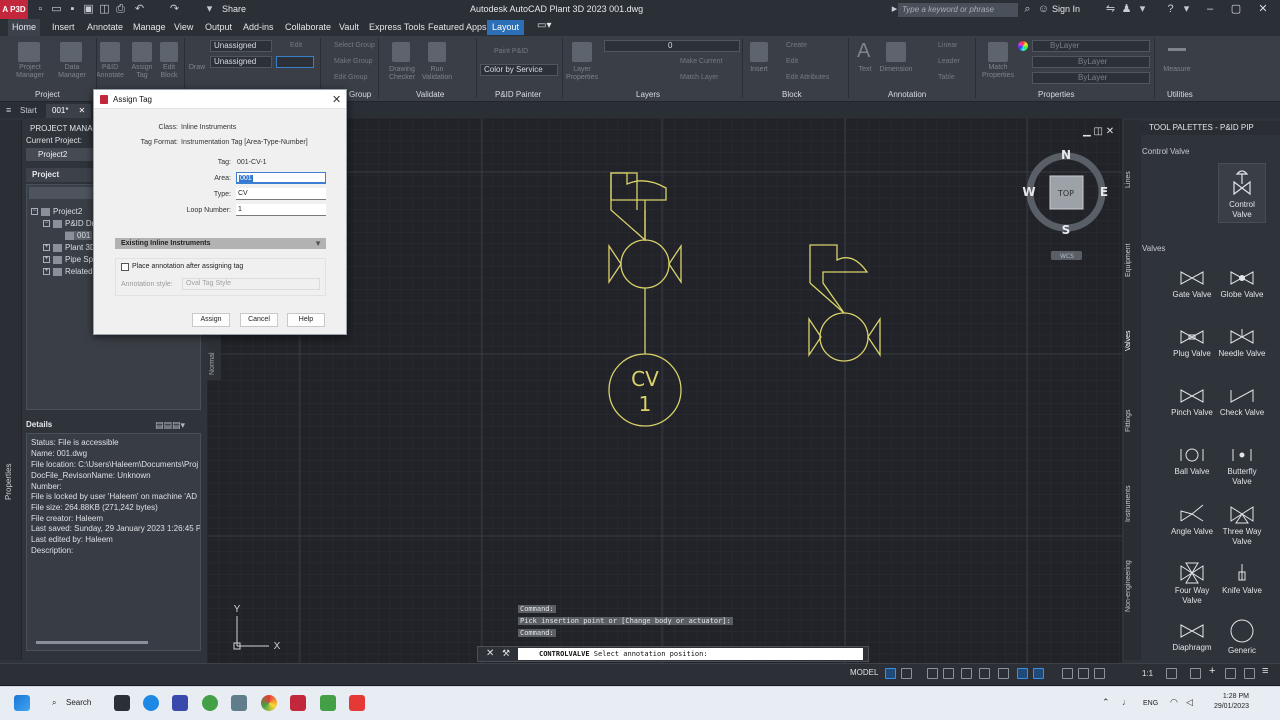 Image resolution: width=1280 pixels, height=720 pixels. What do you see at coordinates (336, 99) in the screenshot?
I see `dialog-close-icon: ✕` at bounding box center [336, 99].